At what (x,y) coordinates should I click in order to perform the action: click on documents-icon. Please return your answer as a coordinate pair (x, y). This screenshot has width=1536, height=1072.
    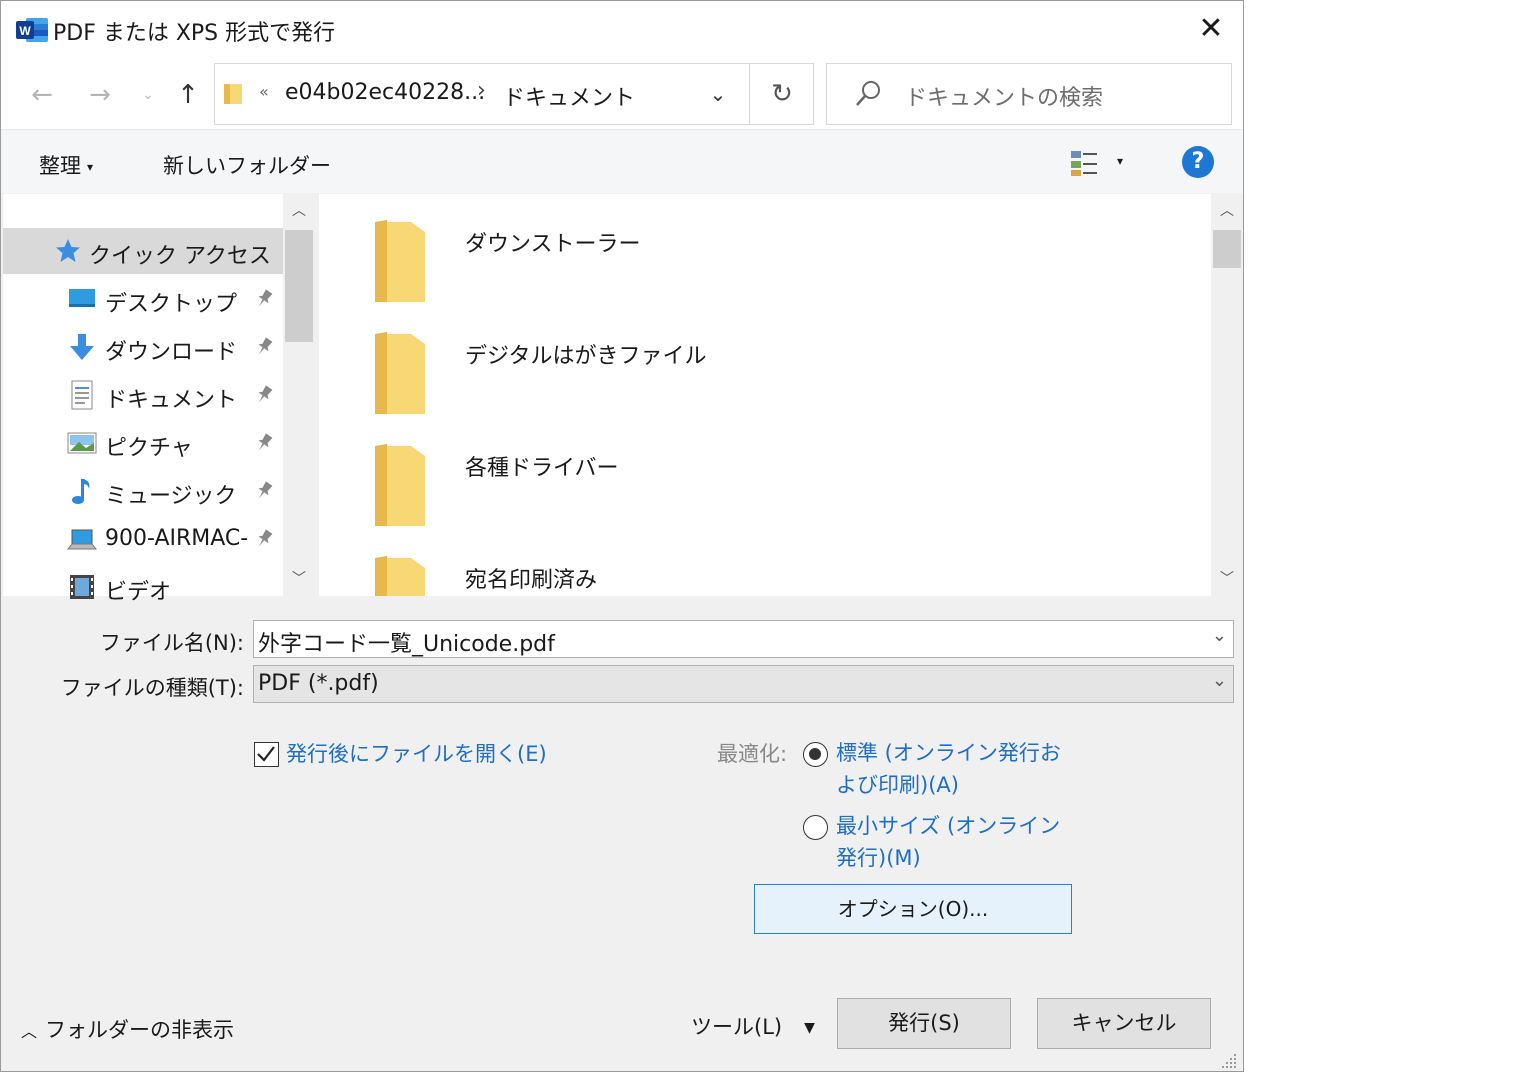
    Looking at the image, I should click on (82, 395).